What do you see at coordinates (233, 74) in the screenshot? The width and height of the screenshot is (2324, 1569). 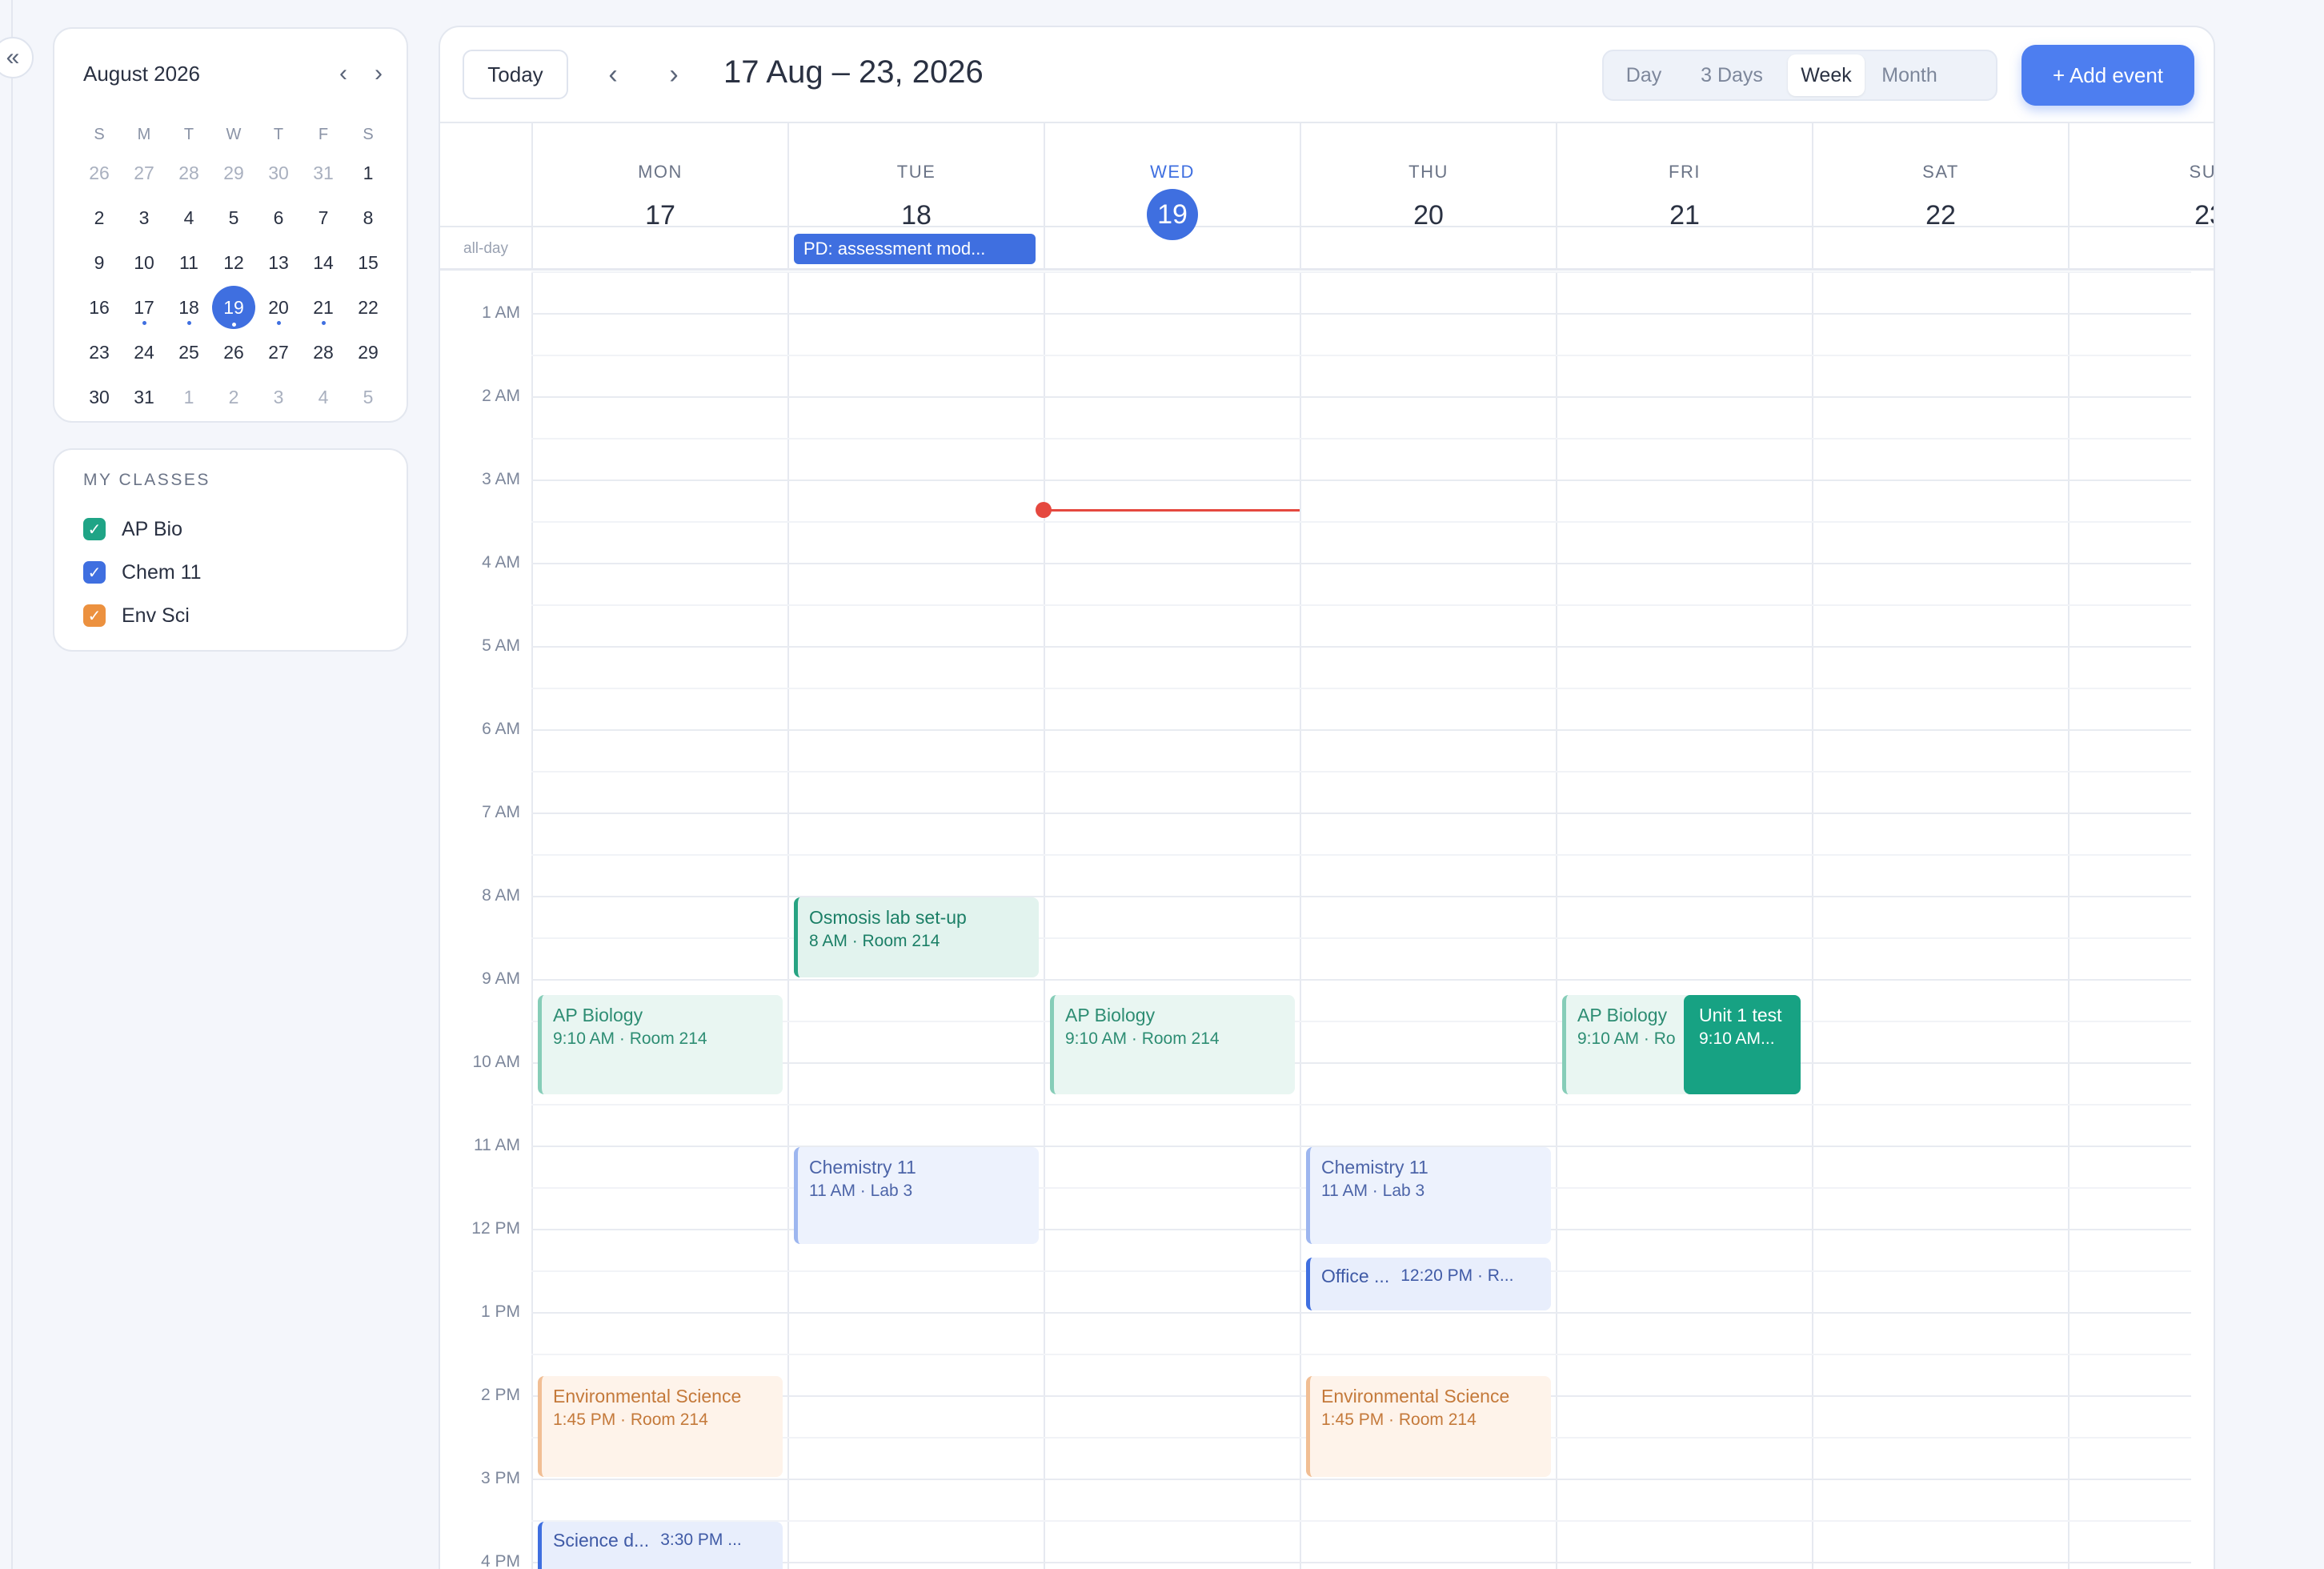 I see `mini-calendar-header: August 2026 ‹ ›` at bounding box center [233, 74].